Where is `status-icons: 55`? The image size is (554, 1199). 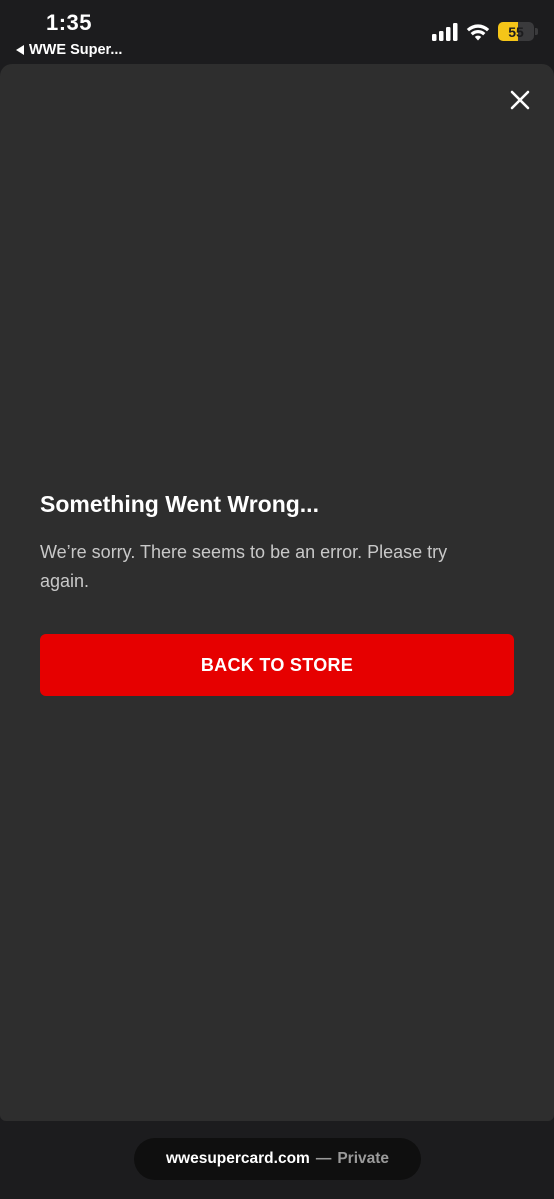
status-icons: 55 is located at coordinates (485, 31).